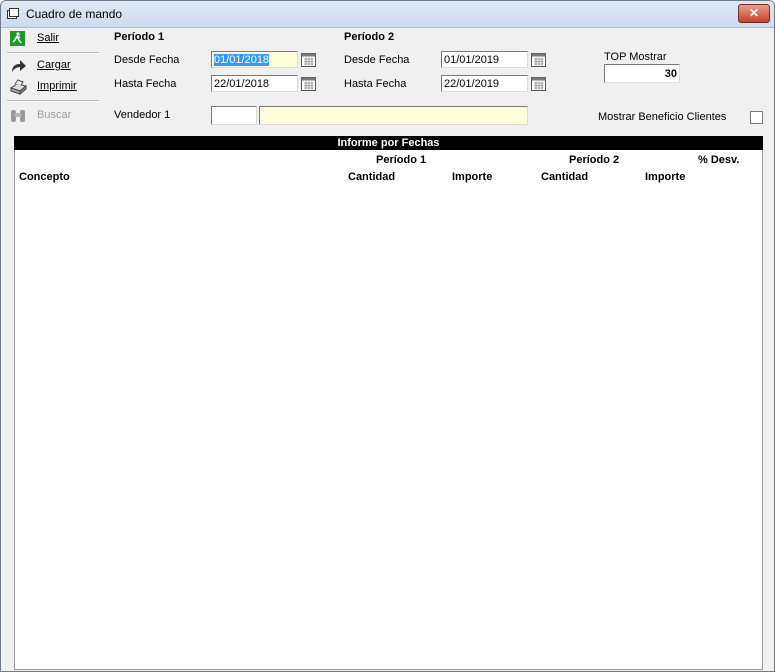  What do you see at coordinates (484, 59) in the screenshot?
I see `periodo2-desde-field: 01/01/2019` at bounding box center [484, 59].